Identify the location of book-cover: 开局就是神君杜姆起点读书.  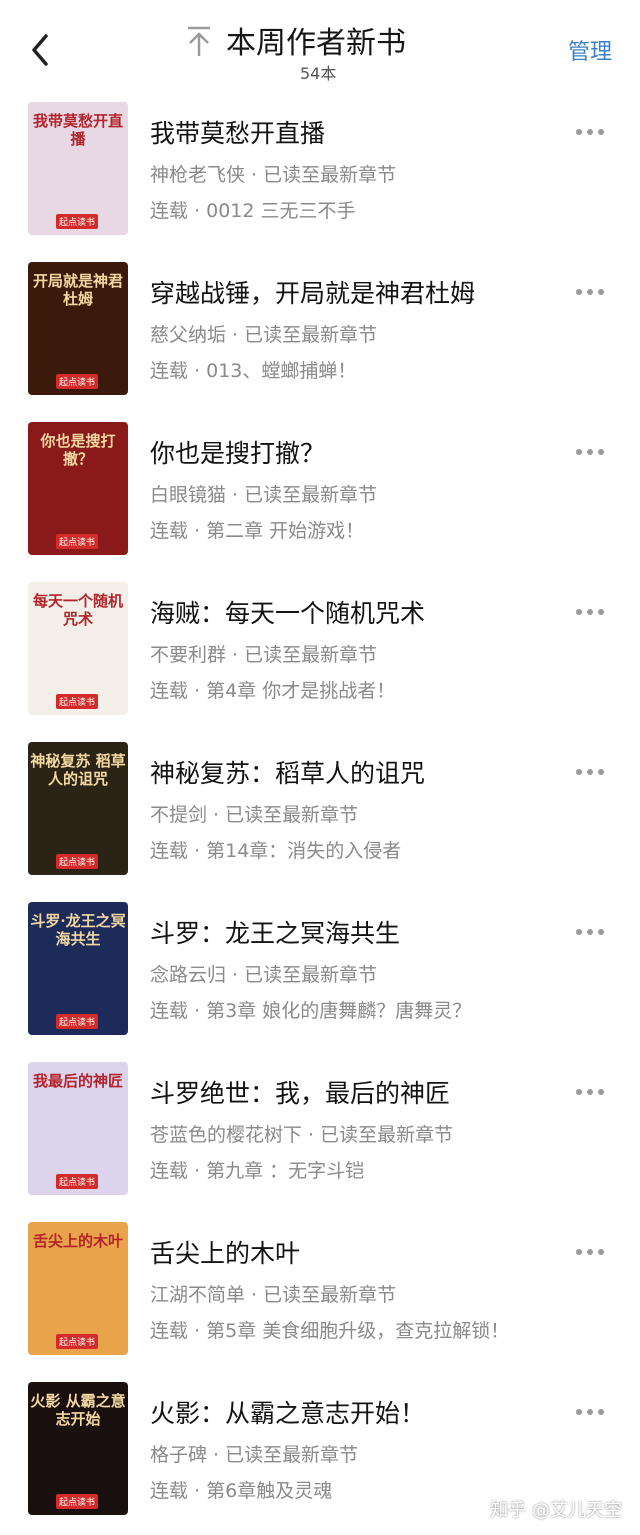
(78, 328).